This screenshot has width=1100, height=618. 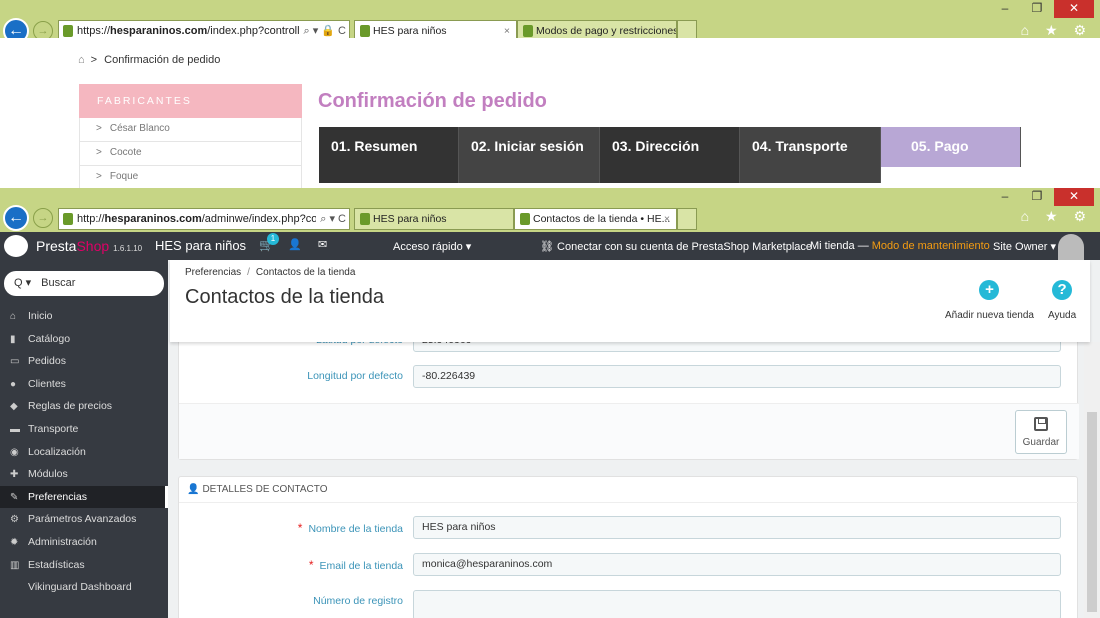 I want to click on sidebar-item-inicio: ⌂ Inicio, so click(x=84, y=316).